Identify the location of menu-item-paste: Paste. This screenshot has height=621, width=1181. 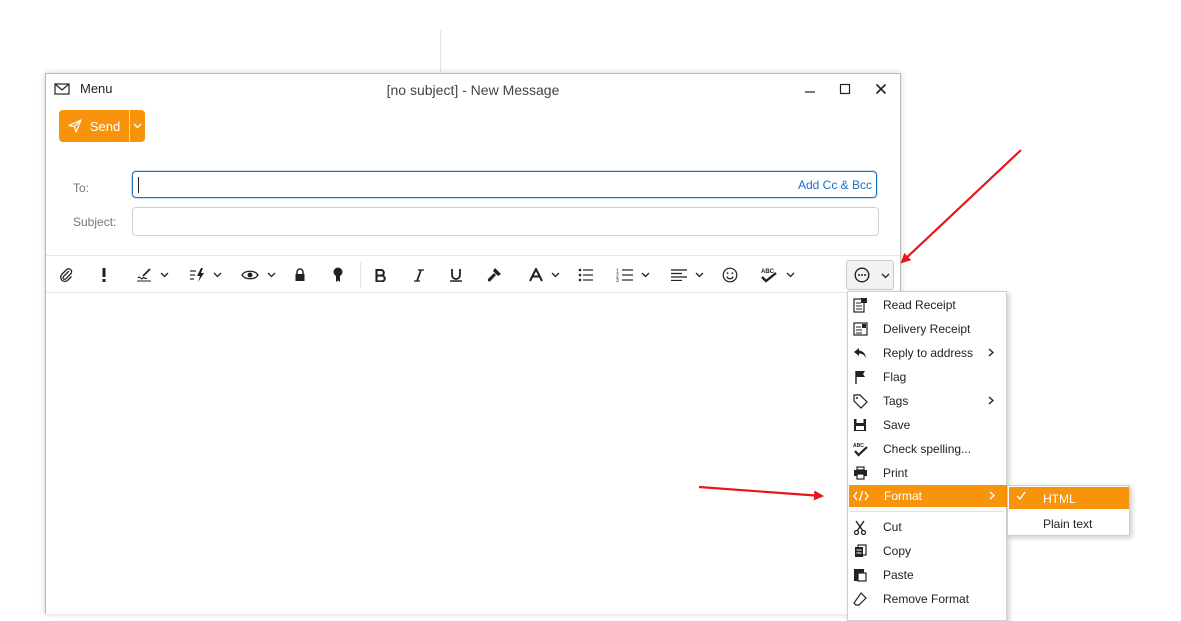
(927, 575).